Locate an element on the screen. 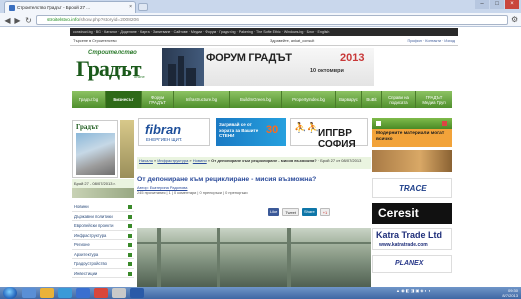 The width and height of the screenshot is (521, 299). nav-item-gradat: Градът.bg is located at coordinates (89, 99).